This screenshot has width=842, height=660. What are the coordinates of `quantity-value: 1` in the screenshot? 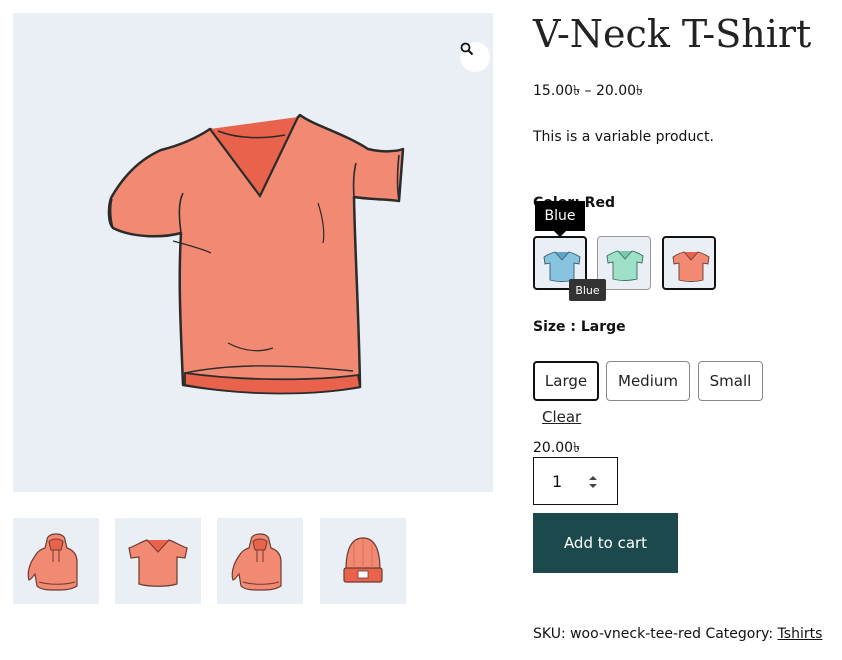 It's located at (557, 481).